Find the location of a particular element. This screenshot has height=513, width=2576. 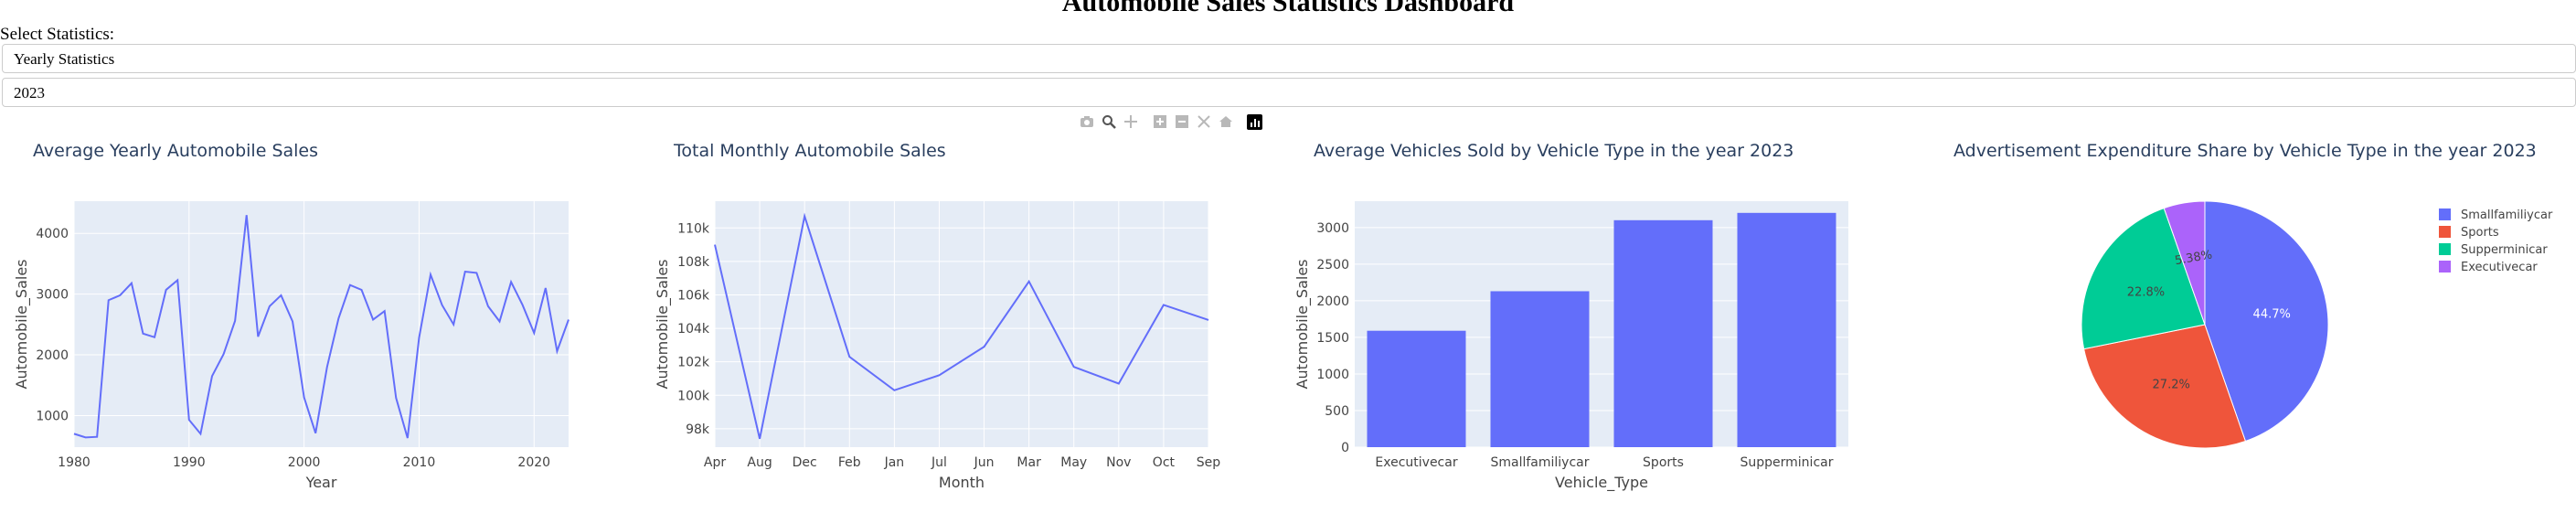

legend-label: Supperminicar is located at coordinates (2504, 250).